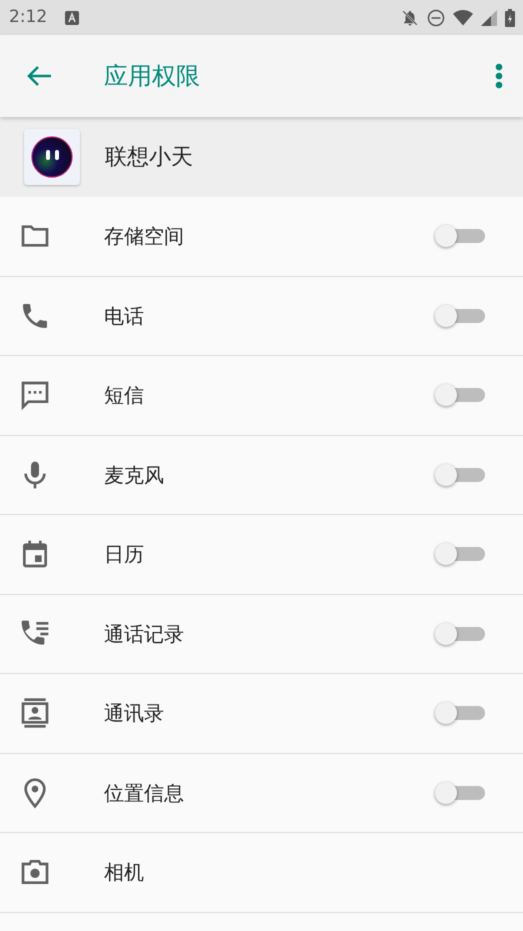 This screenshot has width=523, height=931. Describe the element at coordinates (72, 17) in the screenshot. I see `keyboard-notification-icon` at that location.